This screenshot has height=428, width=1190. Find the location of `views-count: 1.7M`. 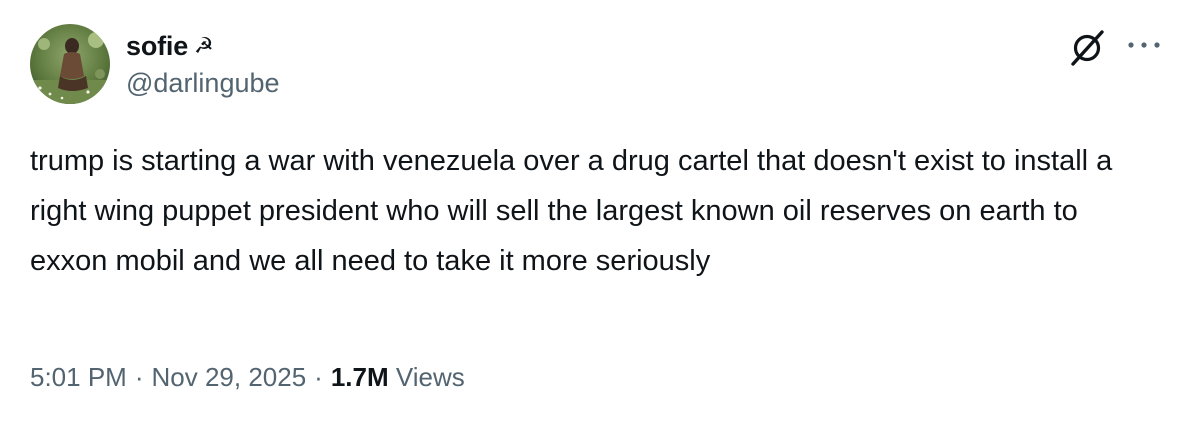

views-count: 1.7M is located at coordinates (360, 377).